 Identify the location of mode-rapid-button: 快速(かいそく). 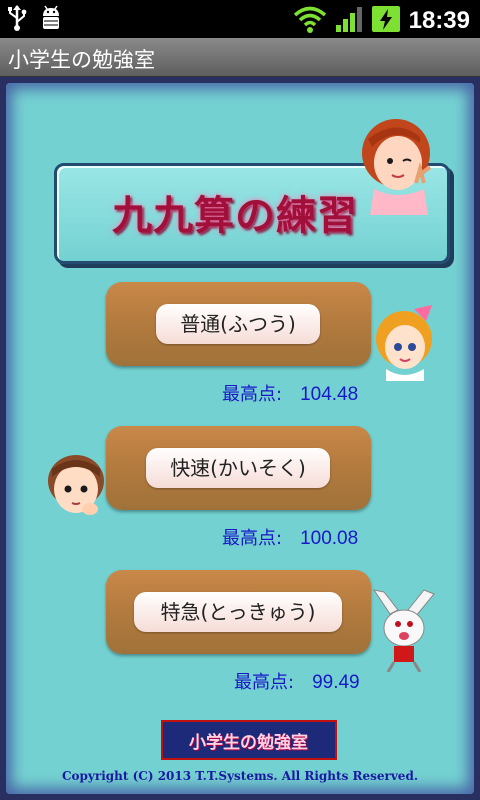
(238, 468).